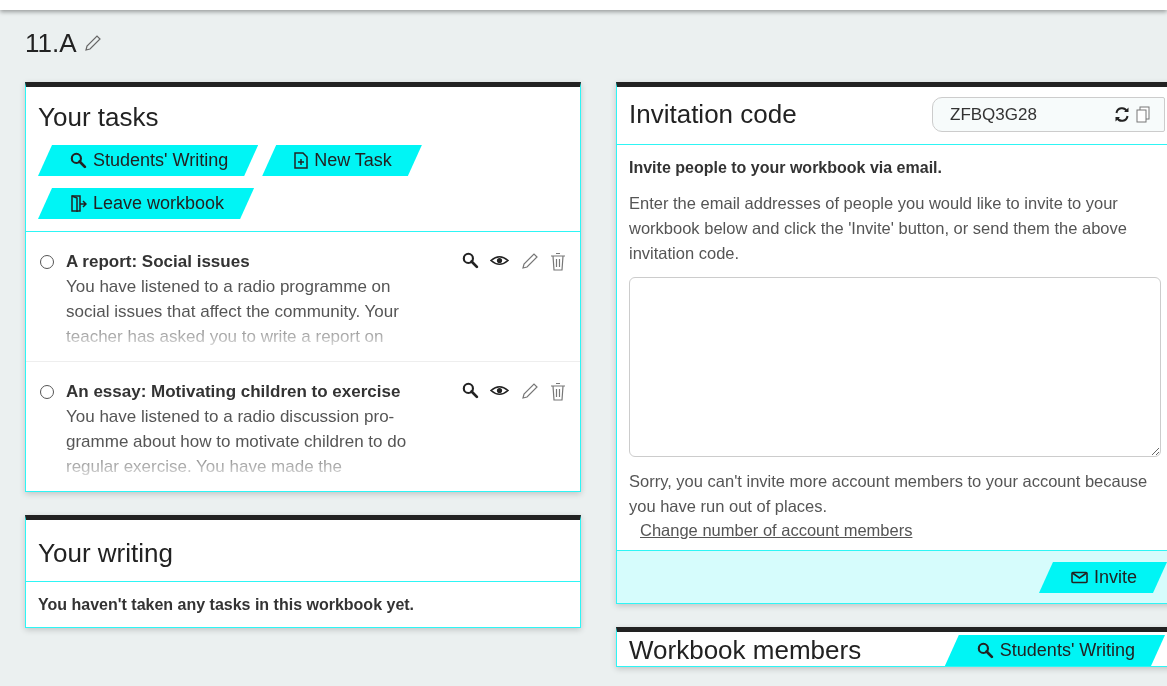 This screenshot has width=1167, height=686. What do you see at coordinates (247, 392) in the screenshot?
I see `task-title: An essay: Motivating children to exercise` at bounding box center [247, 392].